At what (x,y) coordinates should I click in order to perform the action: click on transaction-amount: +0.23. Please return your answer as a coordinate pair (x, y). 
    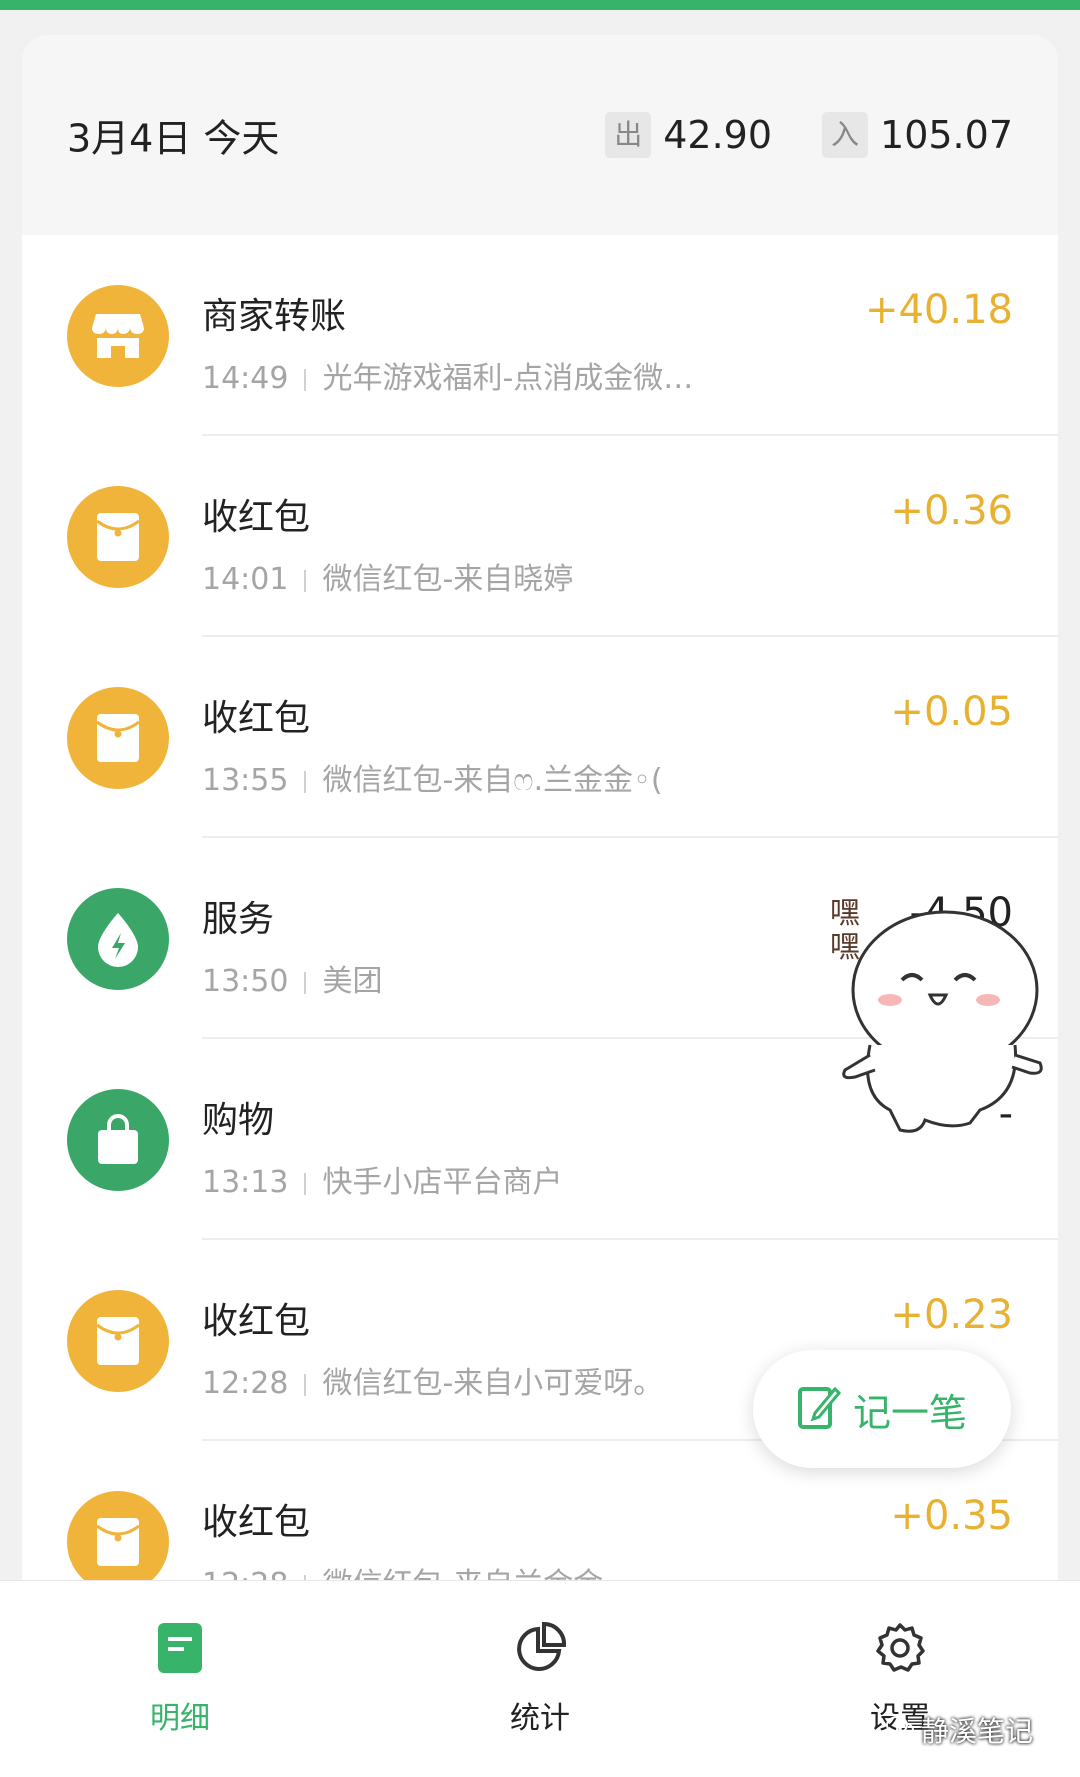
    Looking at the image, I should click on (951, 1315).